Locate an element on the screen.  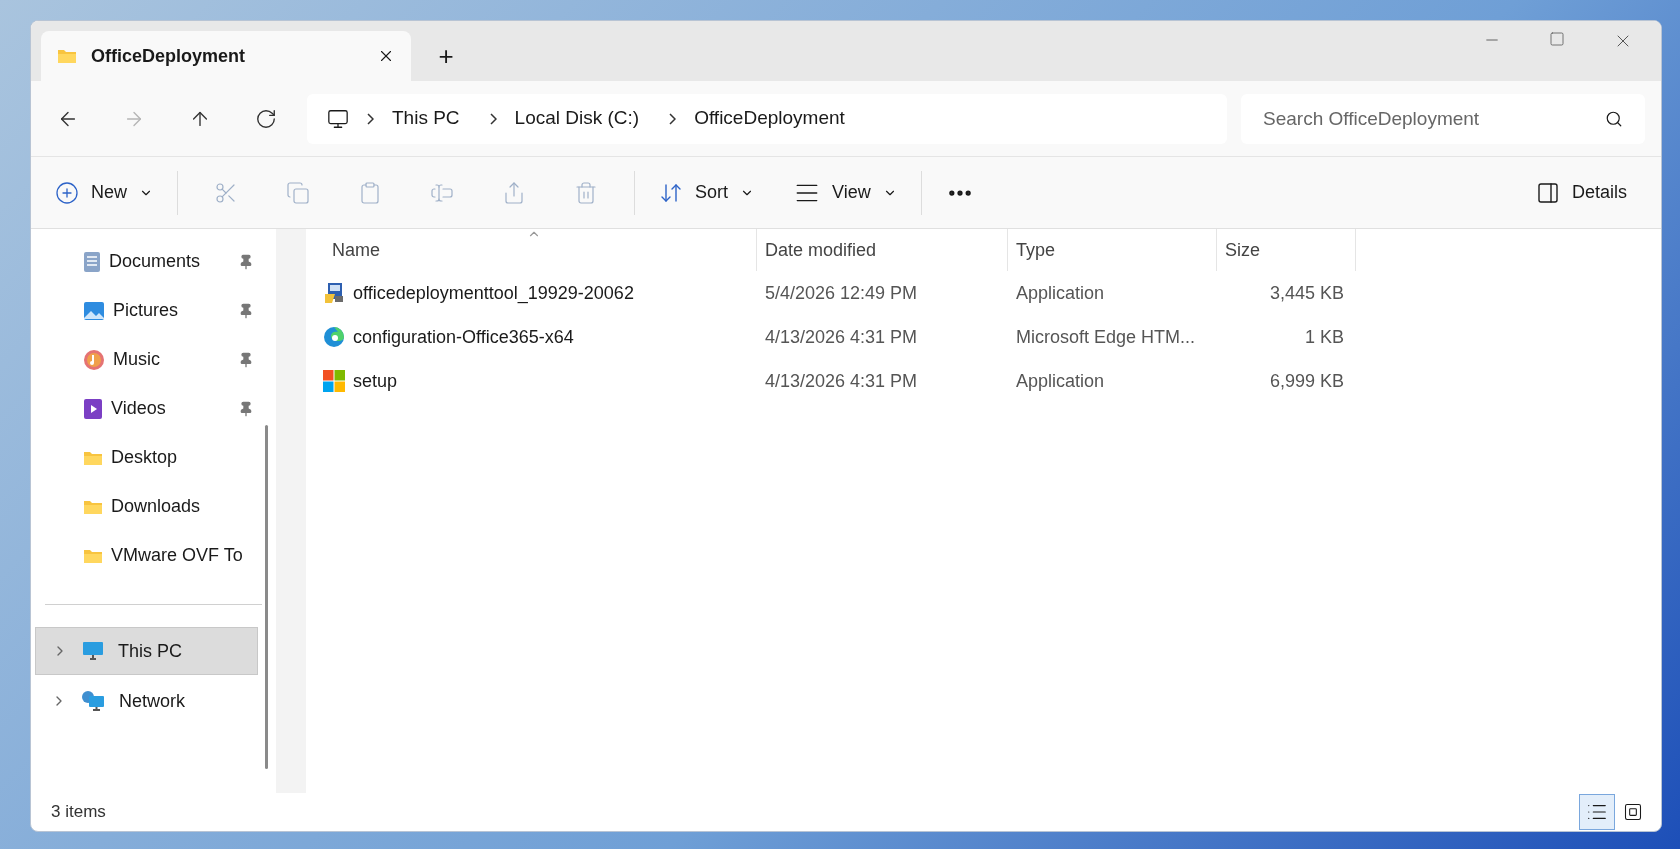
network-monitor-icon is located at coordinates (93, 701).